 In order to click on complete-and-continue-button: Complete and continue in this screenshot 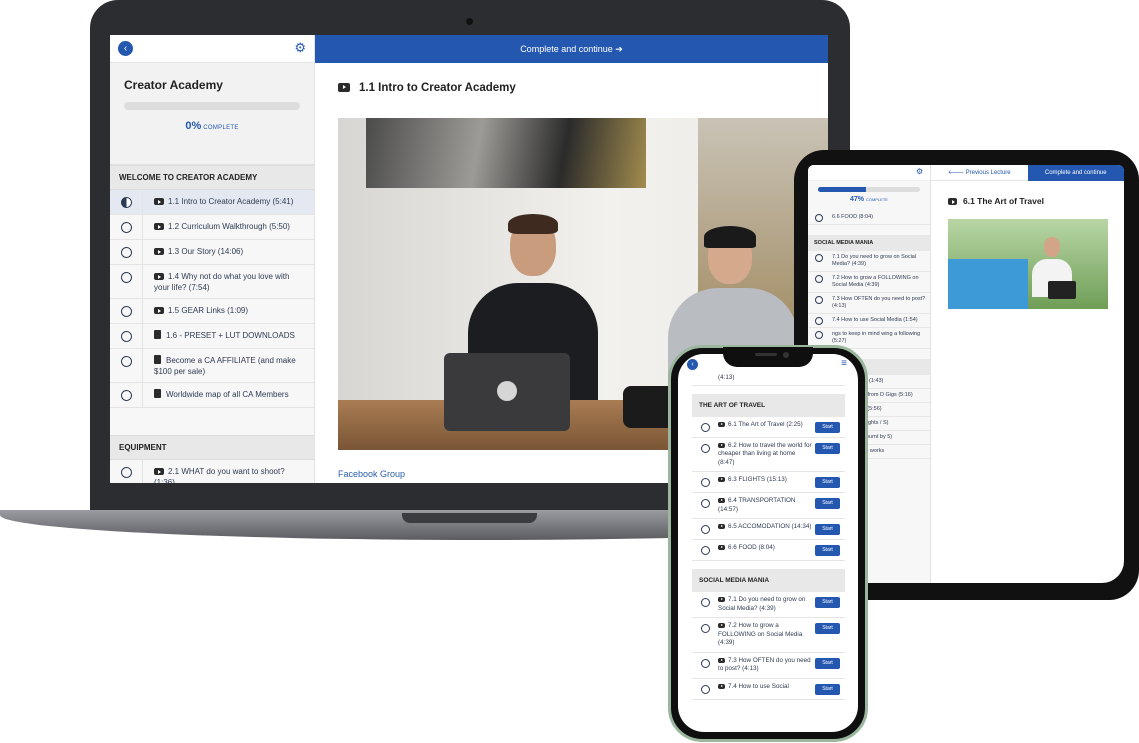, I will do `click(1075, 173)`.